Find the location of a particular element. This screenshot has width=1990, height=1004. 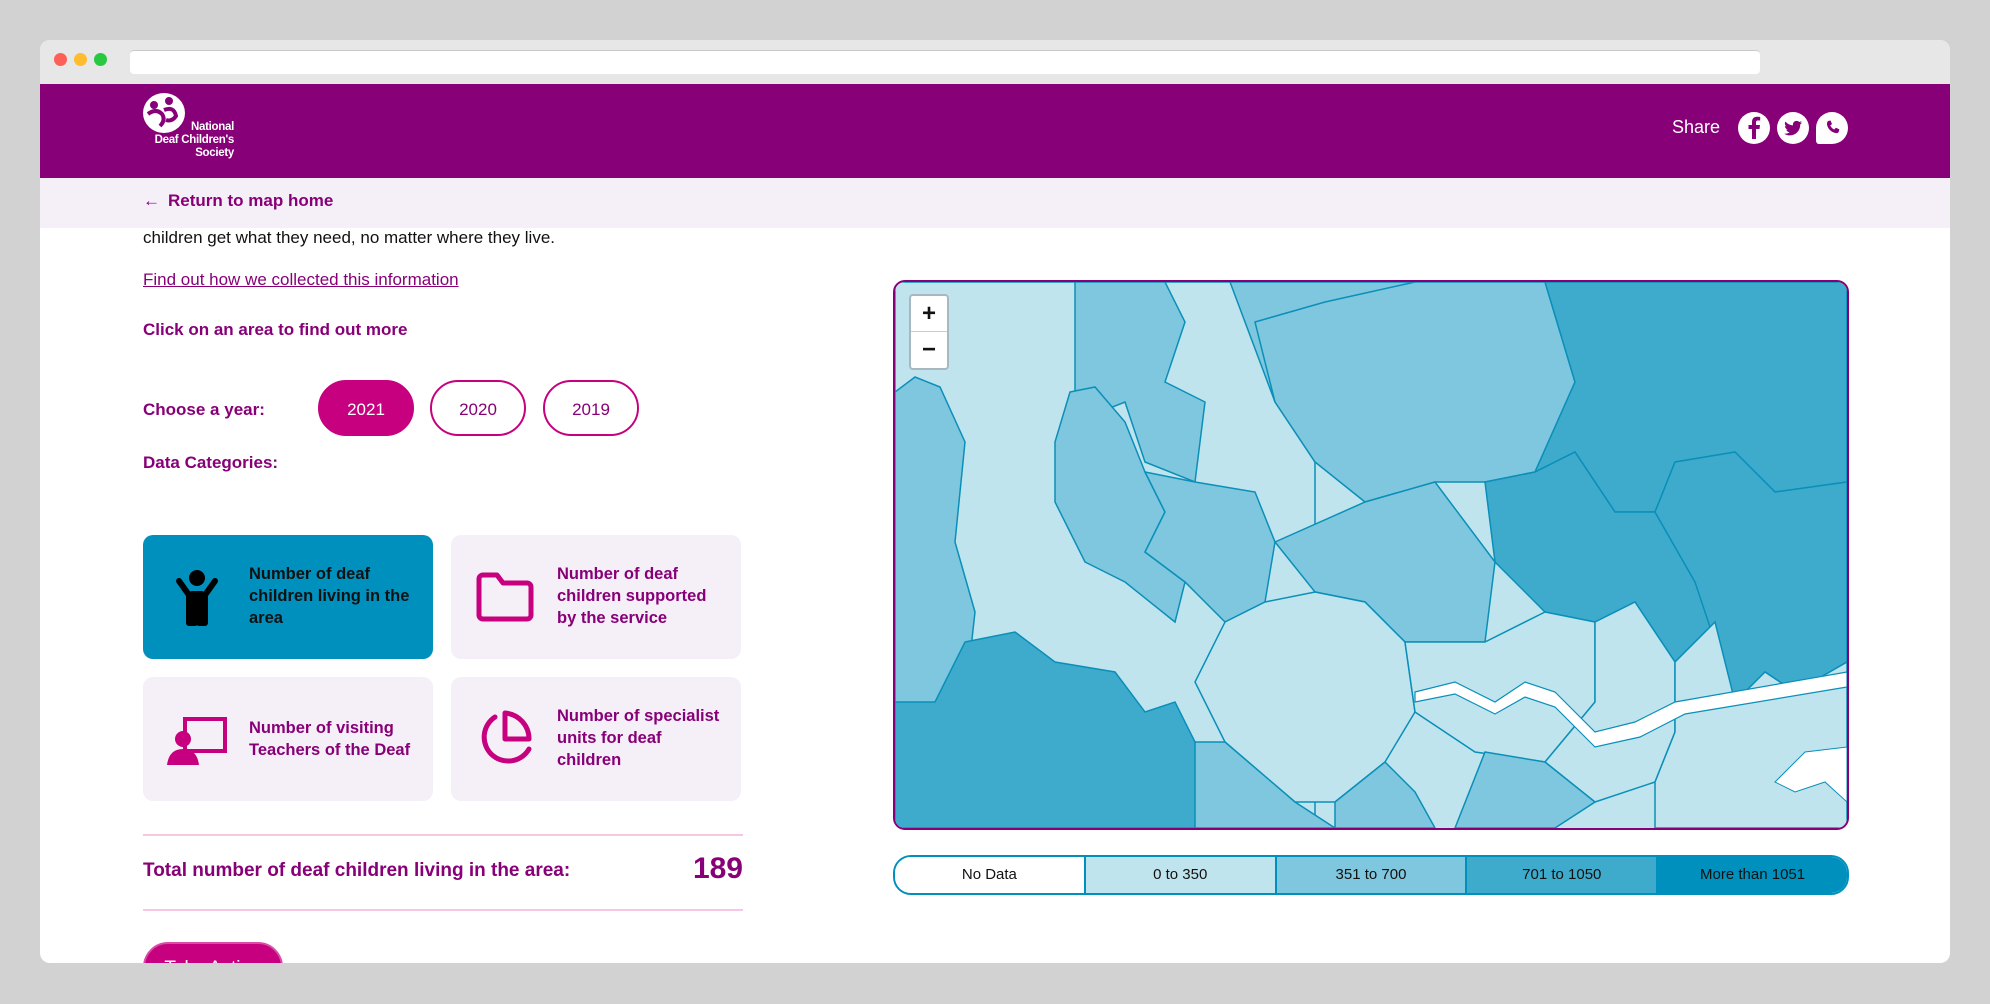

maximize-window-button is located at coordinates (100, 59).